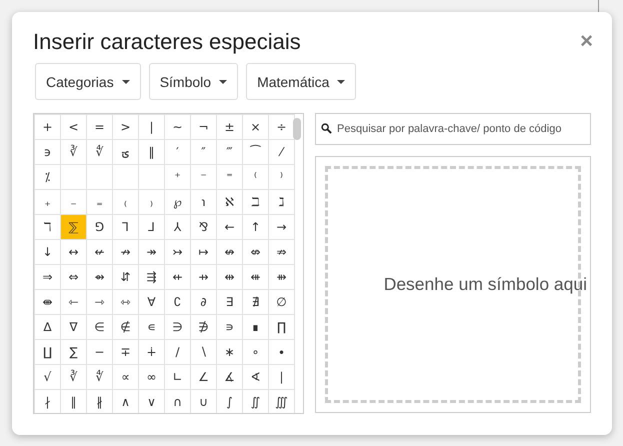 This screenshot has height=446, width=623. I want to click on symbol-cell: =, so click(99, 127).